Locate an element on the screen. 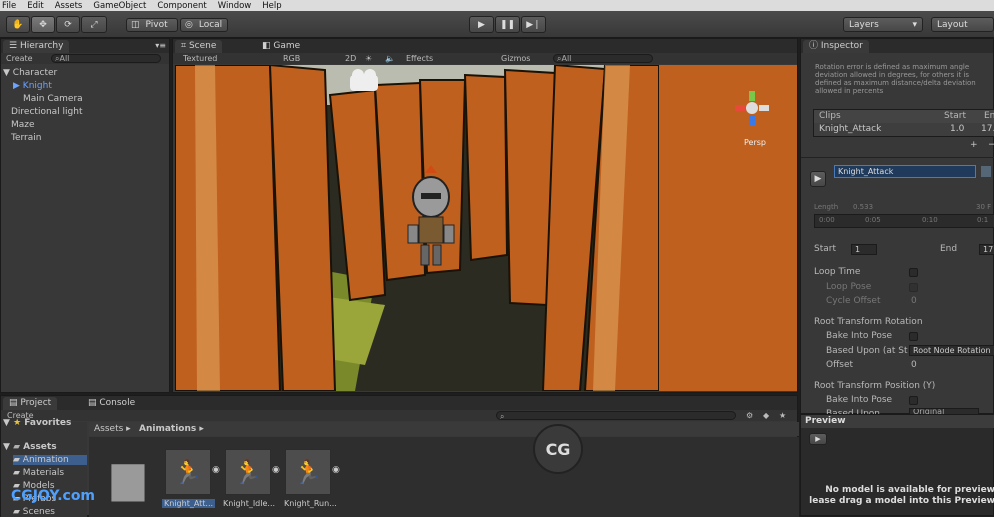 Image resolution: width=994 pixels, height=517 pixels. shading-mode-dropdown: Textured is located at coordinates (200, 58).